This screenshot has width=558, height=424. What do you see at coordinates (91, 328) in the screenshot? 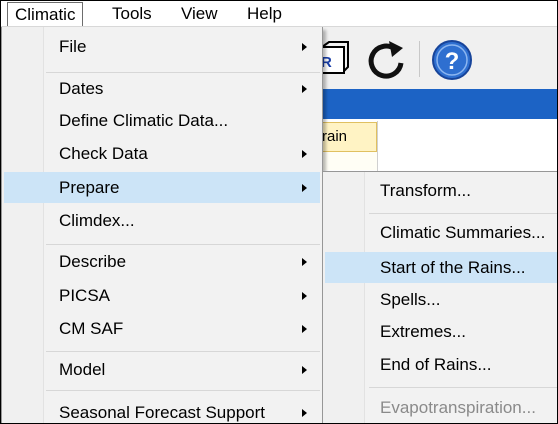
I see `menu-item-label: CM SAF` at bounding box center [91, 328].